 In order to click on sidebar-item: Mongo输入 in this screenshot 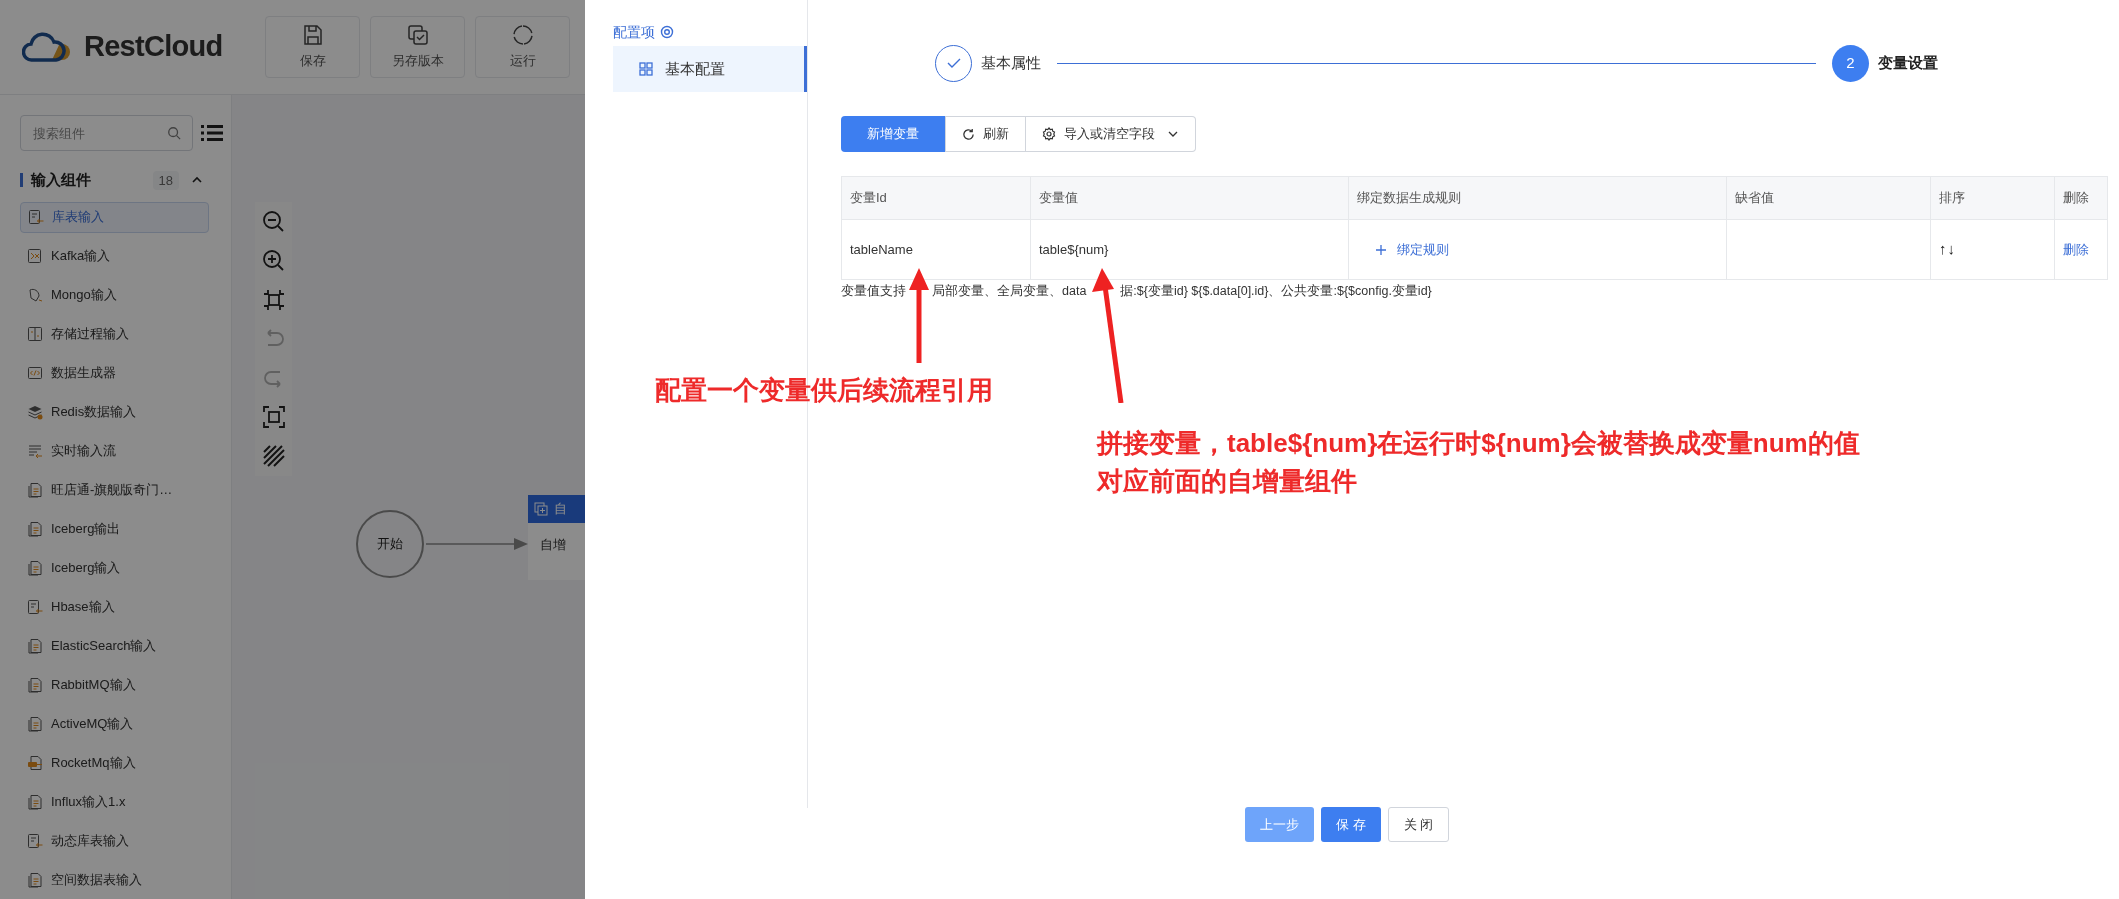, I will do `click(114, 295)`.